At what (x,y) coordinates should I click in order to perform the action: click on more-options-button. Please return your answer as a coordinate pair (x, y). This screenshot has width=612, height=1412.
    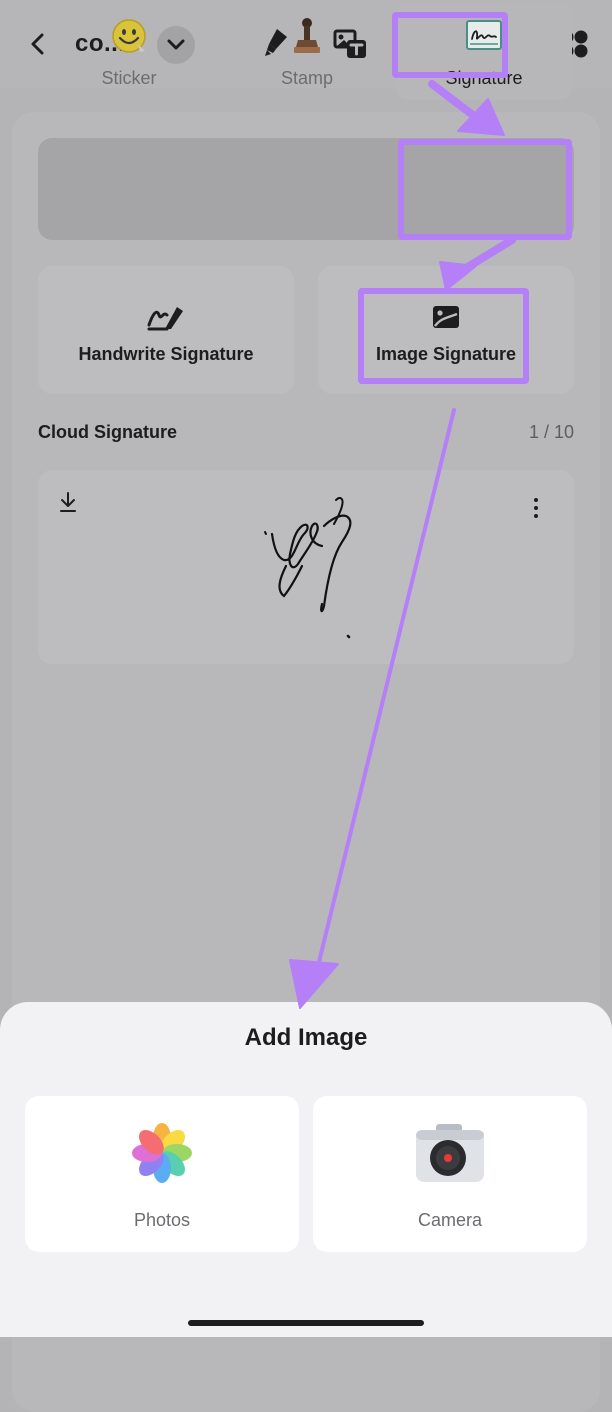
    Looking at the image, I should click on (536, 508).